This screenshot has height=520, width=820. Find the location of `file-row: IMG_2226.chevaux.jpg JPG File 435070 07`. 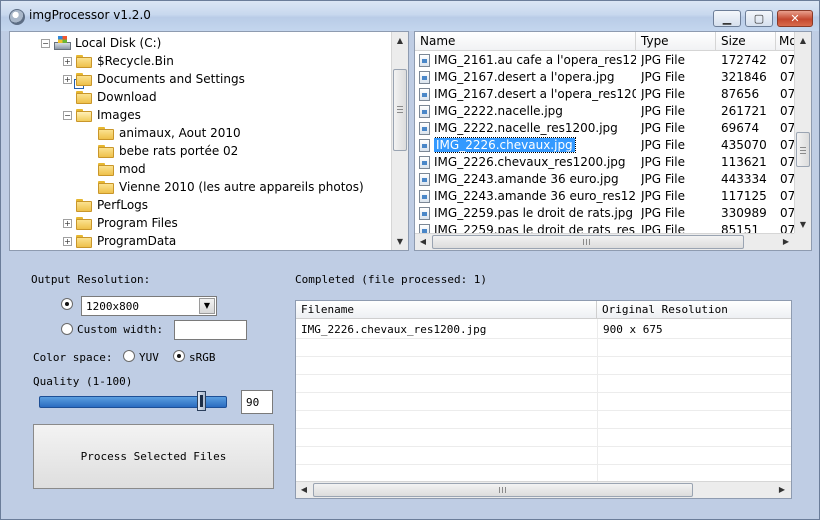

file-row: IMG_2226.chevaux.jpg JPG File 435070 07 is located at coordinates (605, 145).